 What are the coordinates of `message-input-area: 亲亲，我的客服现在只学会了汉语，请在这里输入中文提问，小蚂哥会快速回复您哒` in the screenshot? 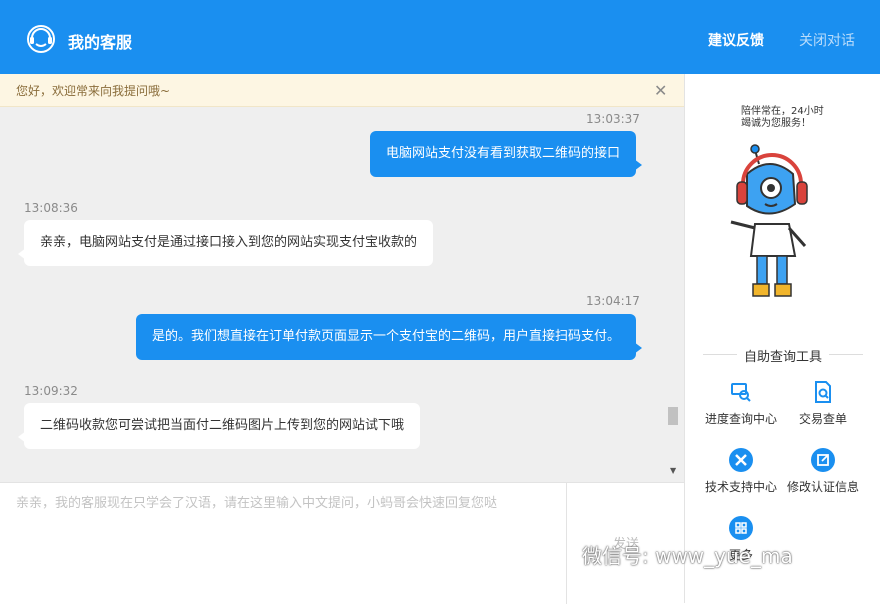 It's located at (283, 543).